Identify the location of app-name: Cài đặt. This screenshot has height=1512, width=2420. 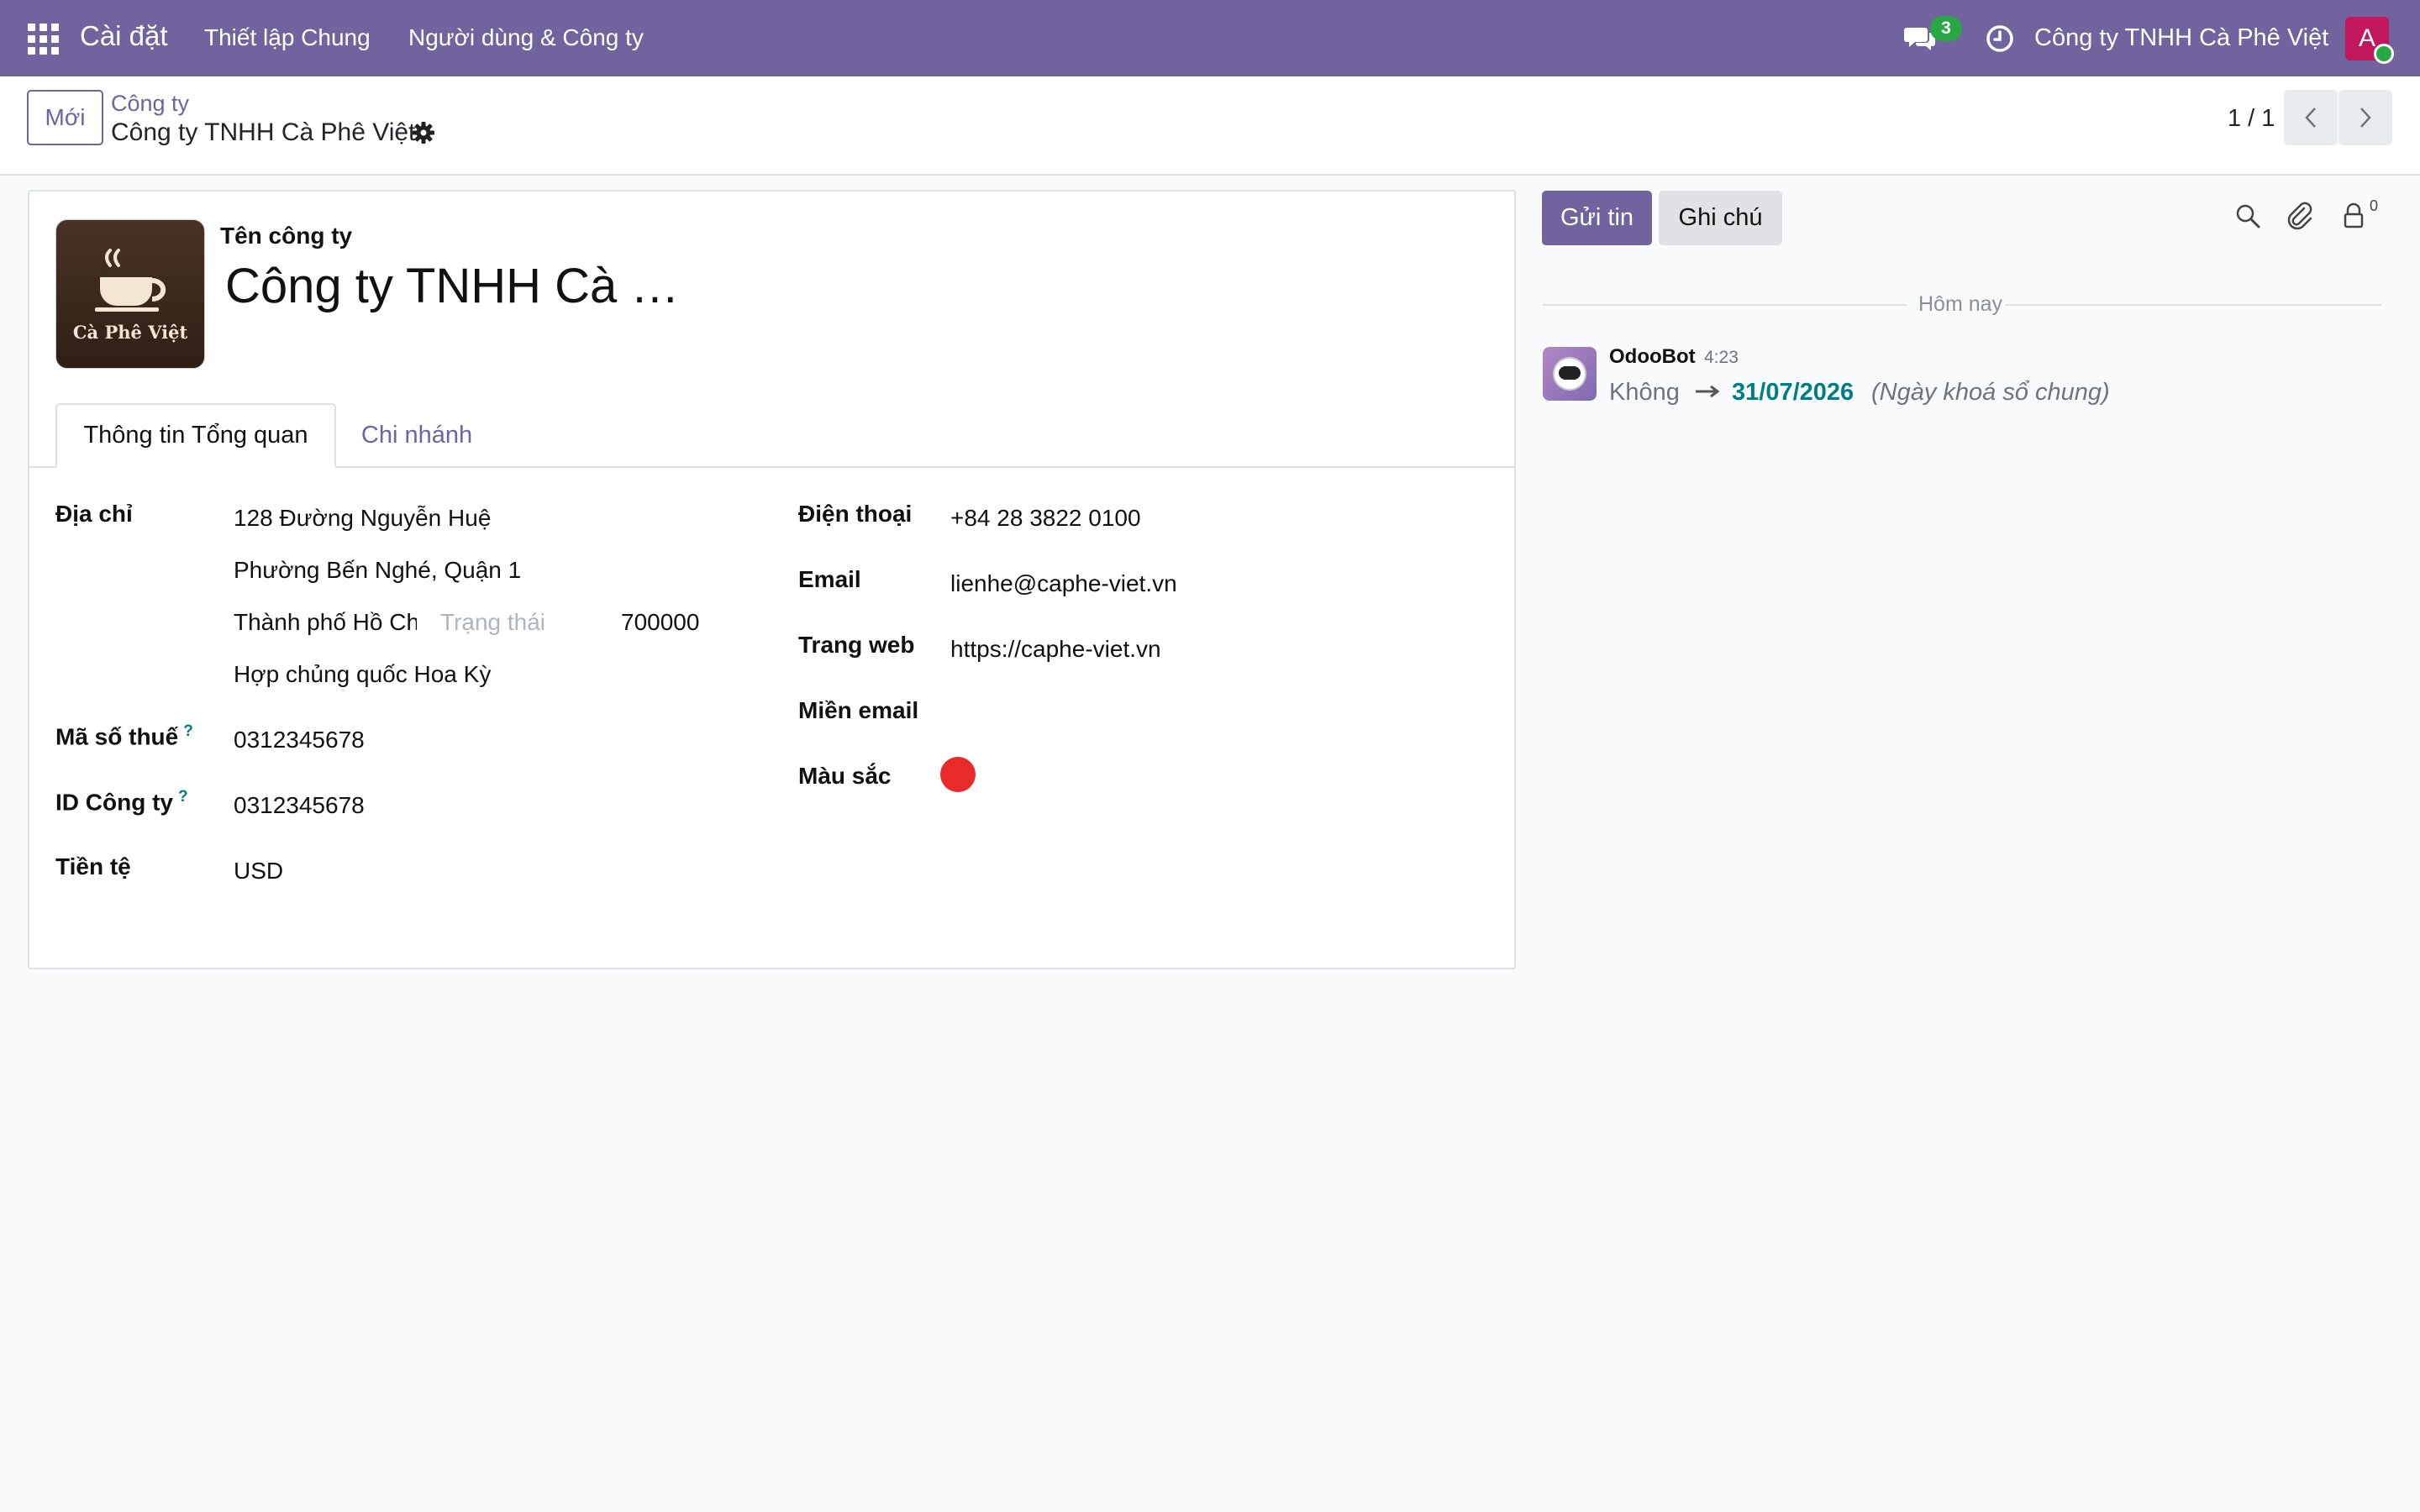
(124, 36).